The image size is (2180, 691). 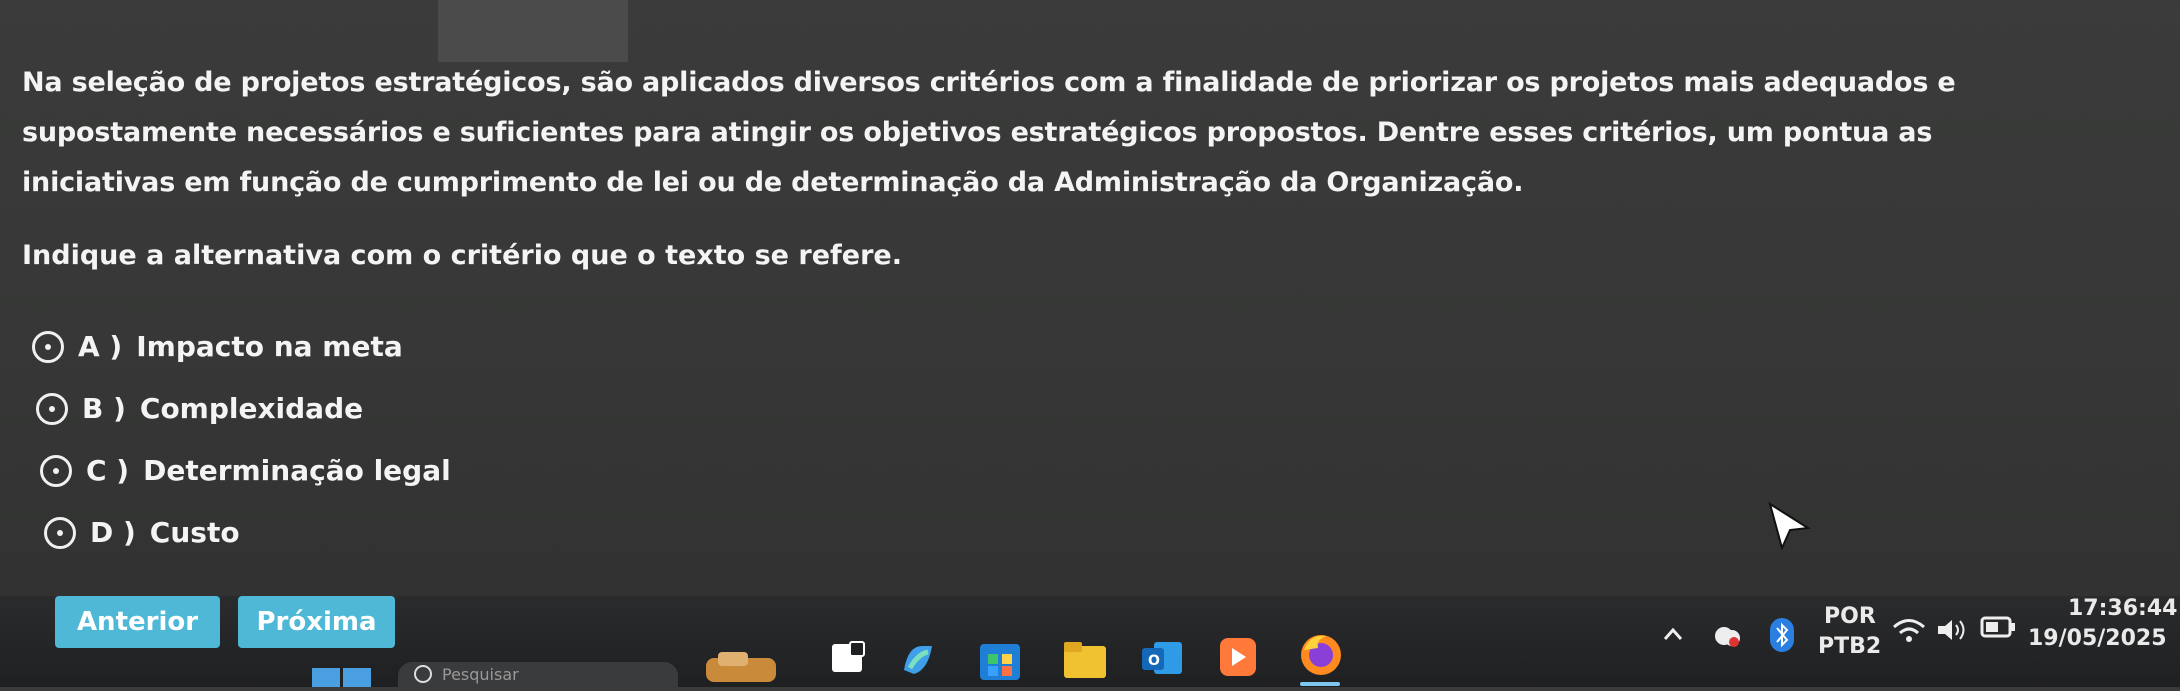 What do you see at coordinates (113, 532) in the screenshot?
I see `option-letter: D )` at bounding box center [113, 532].